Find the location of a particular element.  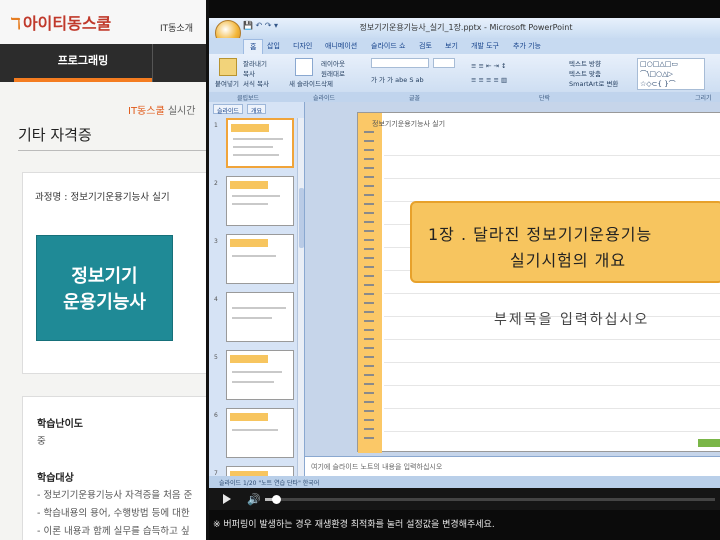

slide-title-box: 1장 . 달라진 정보기기운용기능 실기시험의 개요 is located at coordinates (565, 242).